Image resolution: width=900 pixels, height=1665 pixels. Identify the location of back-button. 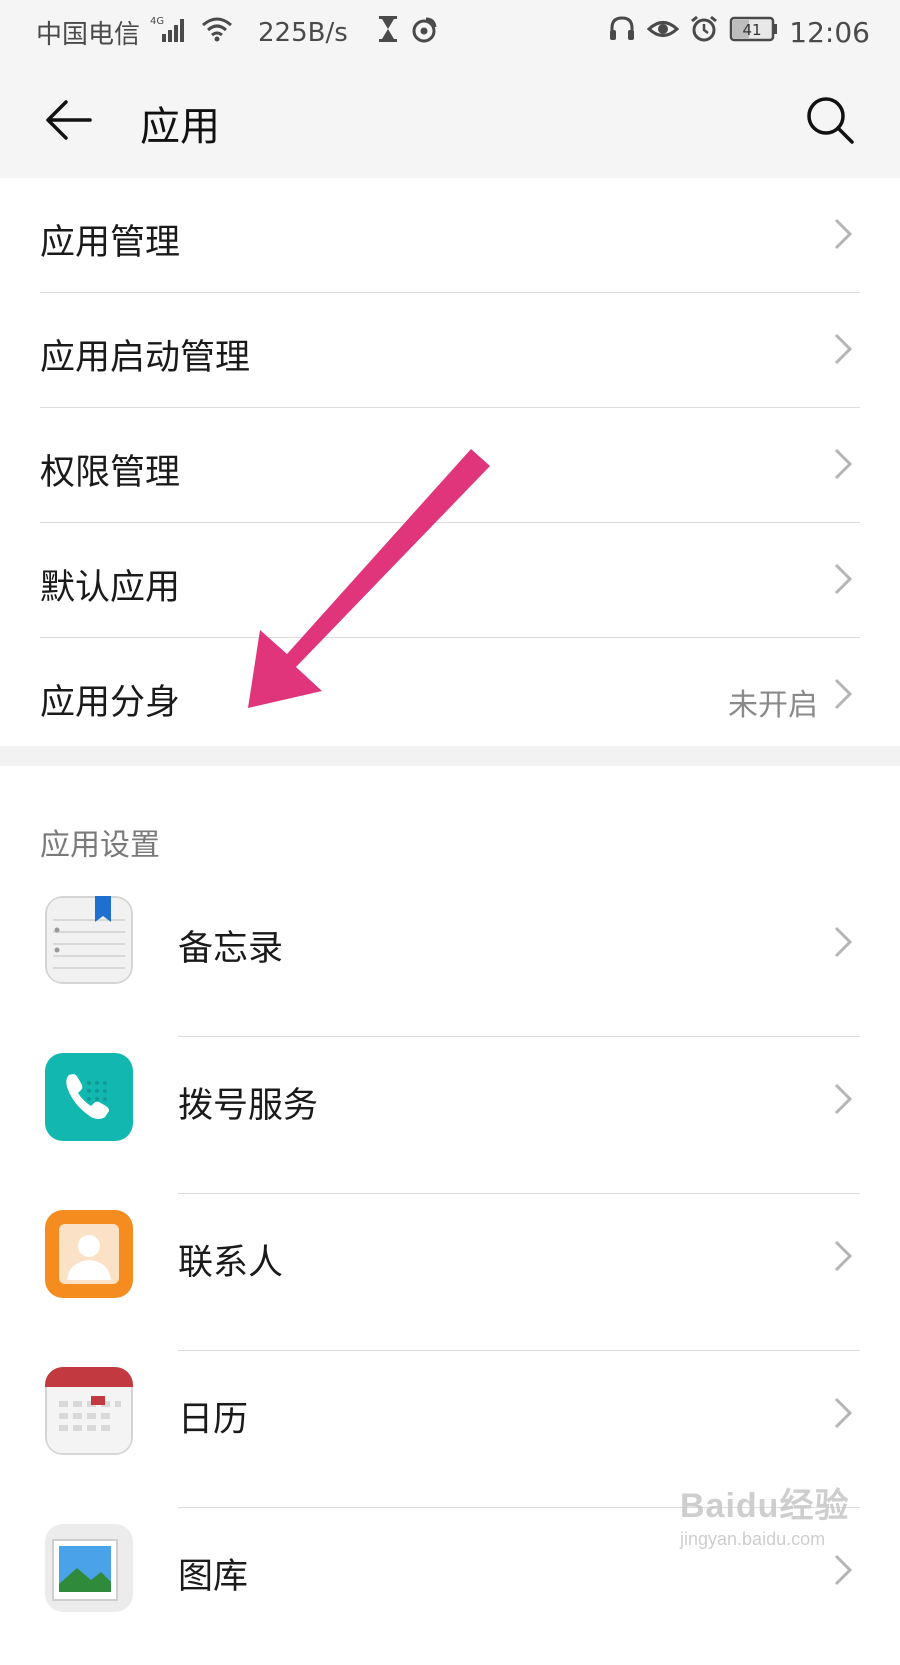
(68, 120).